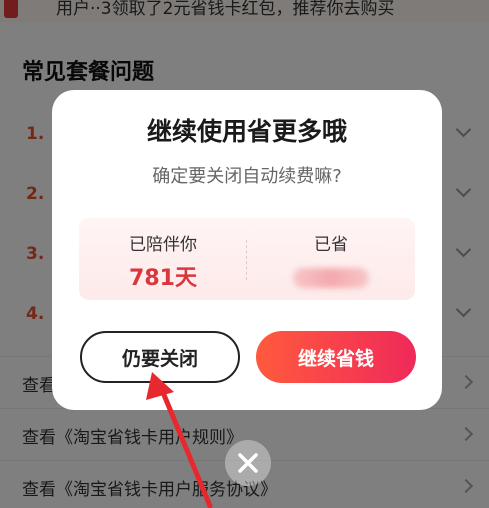 The height and width of the screenshot is (508, 489). What do you see at coordinates (163, 245) in the screenshot?
I see `companion-label: 已陪伴你` at bounding box center [163, 245].